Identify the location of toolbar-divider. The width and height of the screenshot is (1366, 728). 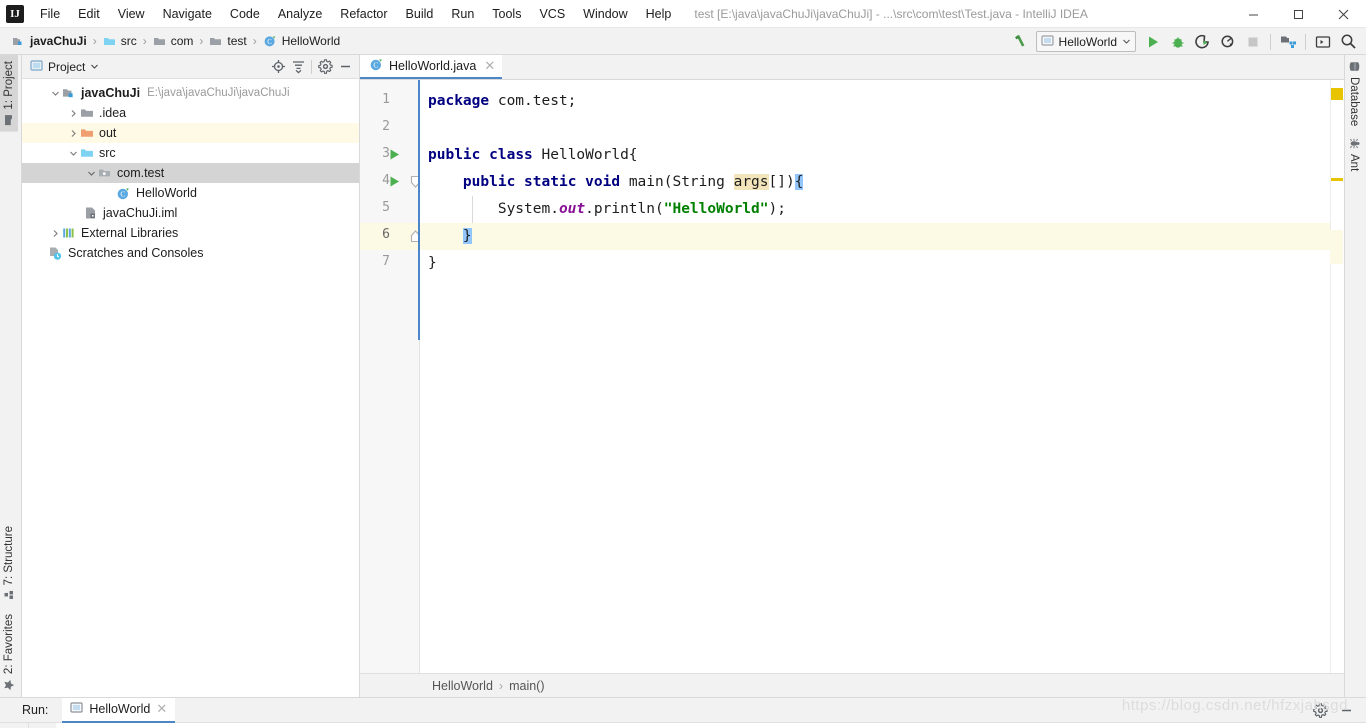
(1305, 41).